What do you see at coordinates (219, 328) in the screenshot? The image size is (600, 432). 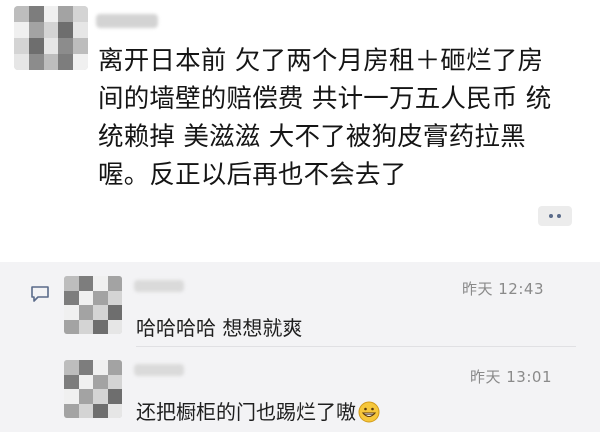 I see `comment-text: 哈哈哈哈 想想就爽` at bounding box center [219, 328].